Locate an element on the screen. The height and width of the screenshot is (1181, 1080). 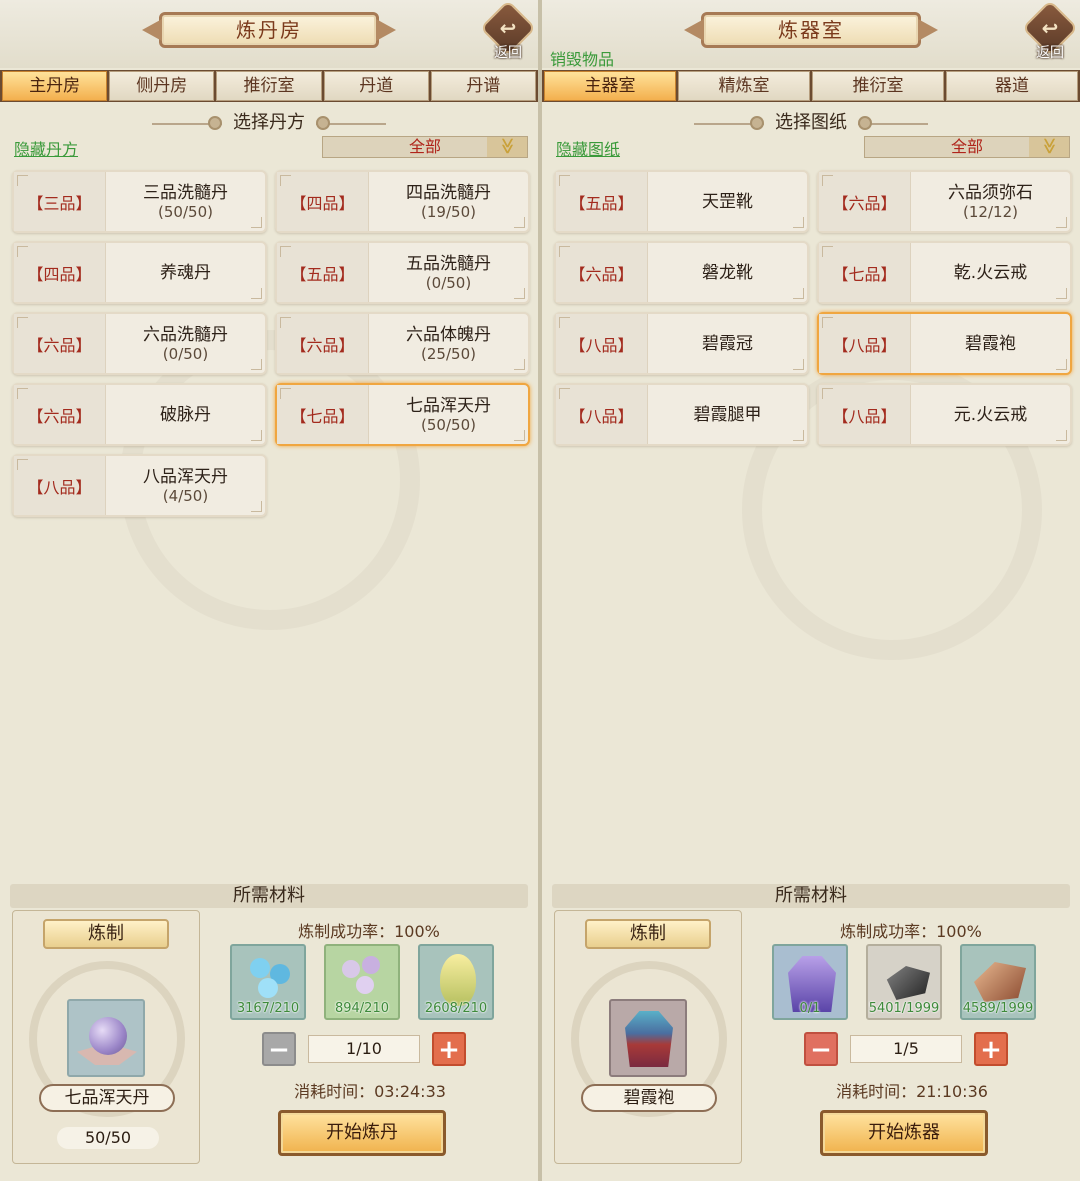
material-slot: 5401/1999 is located at coordinates (904, 982).